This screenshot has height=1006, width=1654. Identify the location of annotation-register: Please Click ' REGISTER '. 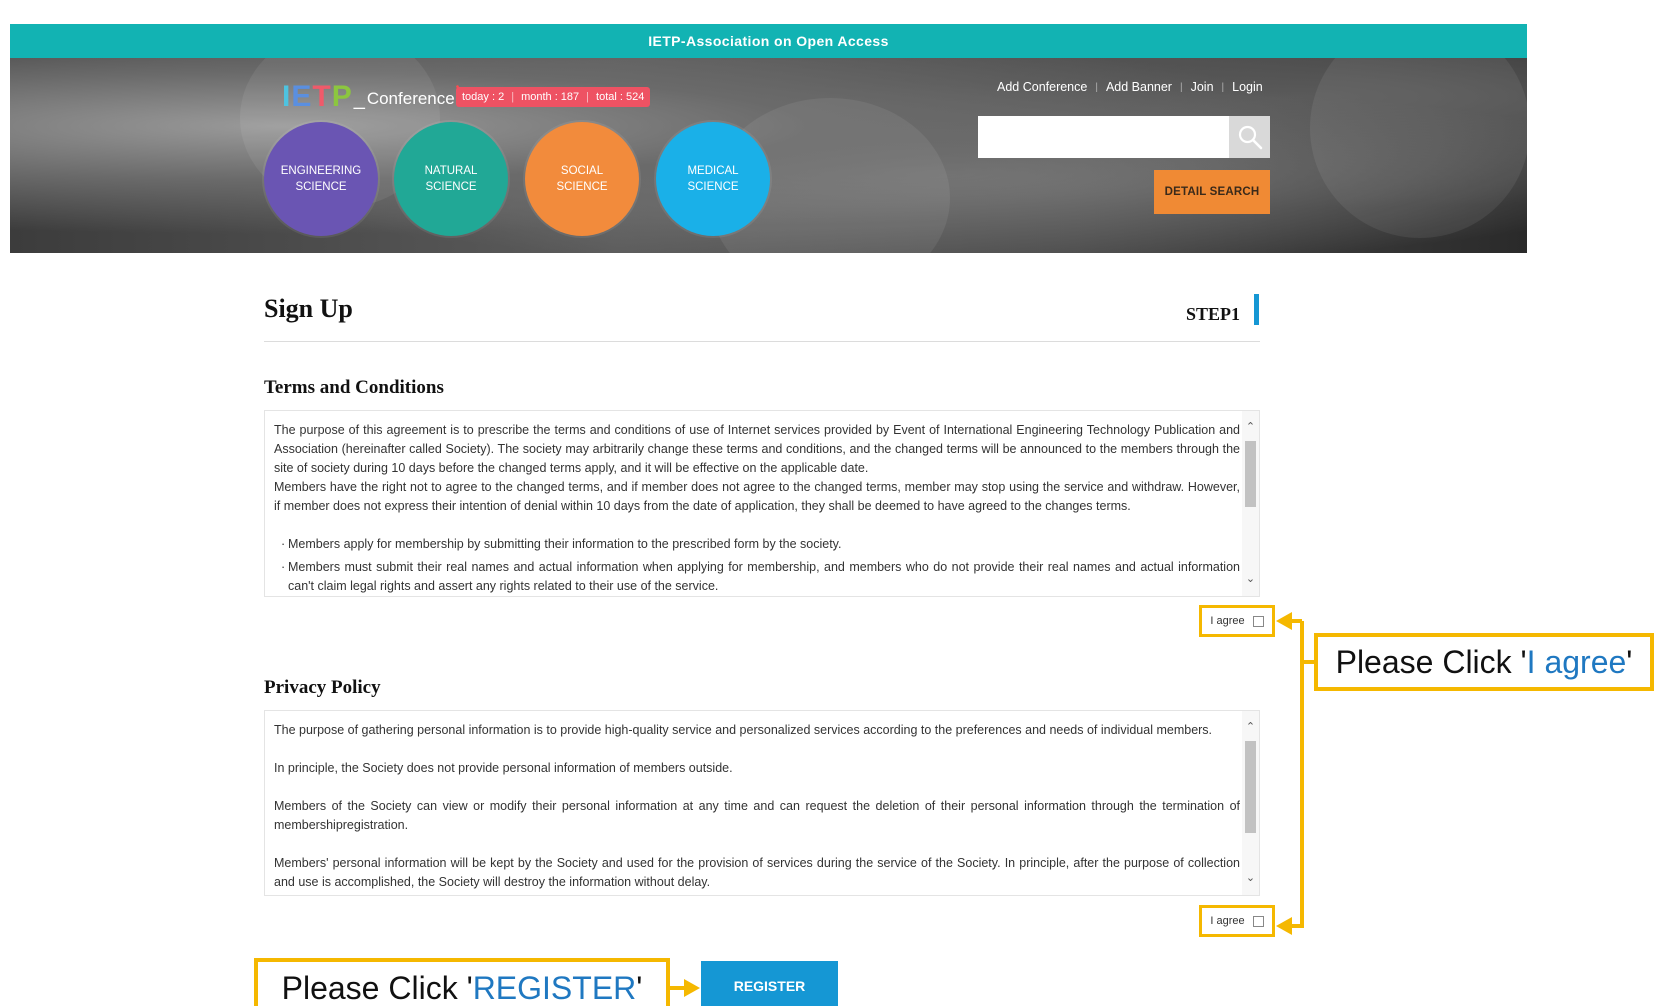
(462, 982).